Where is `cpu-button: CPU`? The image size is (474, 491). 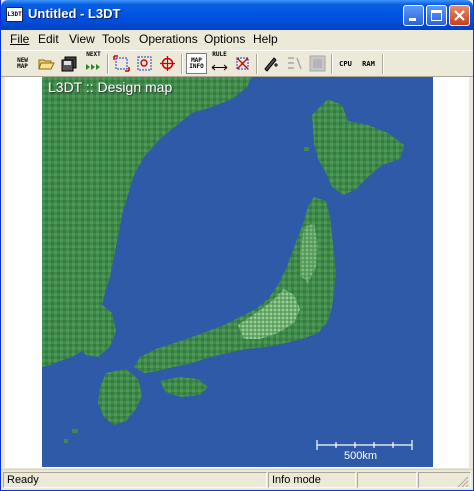 cpu-button: CPU is located at coordinates (345, 63).